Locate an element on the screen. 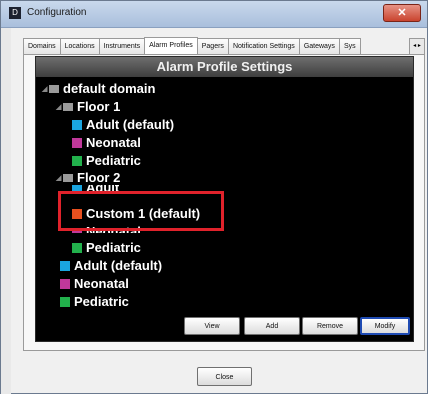 This screenshot has height=394, width=428. tab-notification-settings: Notification Settings is located at coordinates (263, 46).